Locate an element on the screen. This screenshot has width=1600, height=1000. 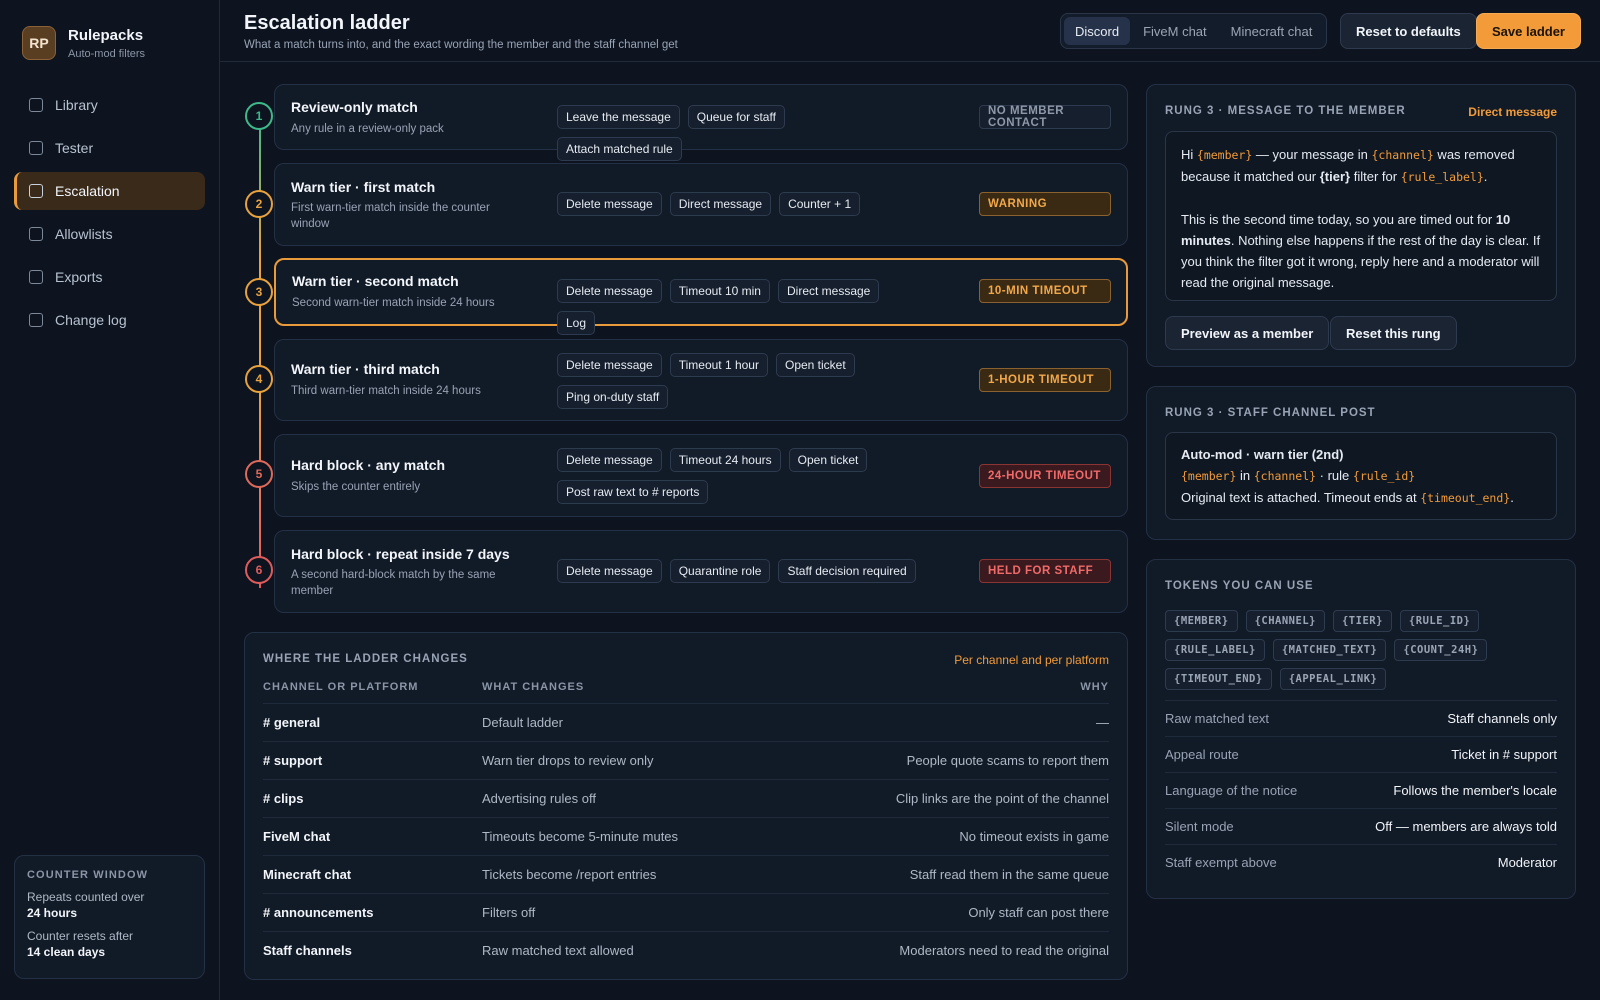
action-tag: Timeout 1 hour is located at coordinates (718, 365).